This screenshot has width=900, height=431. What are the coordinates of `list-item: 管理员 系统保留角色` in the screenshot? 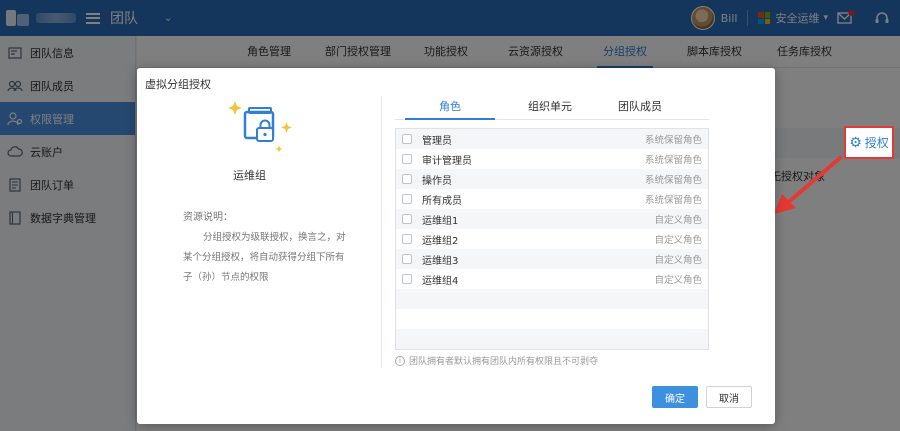 It's located at (552, 139).